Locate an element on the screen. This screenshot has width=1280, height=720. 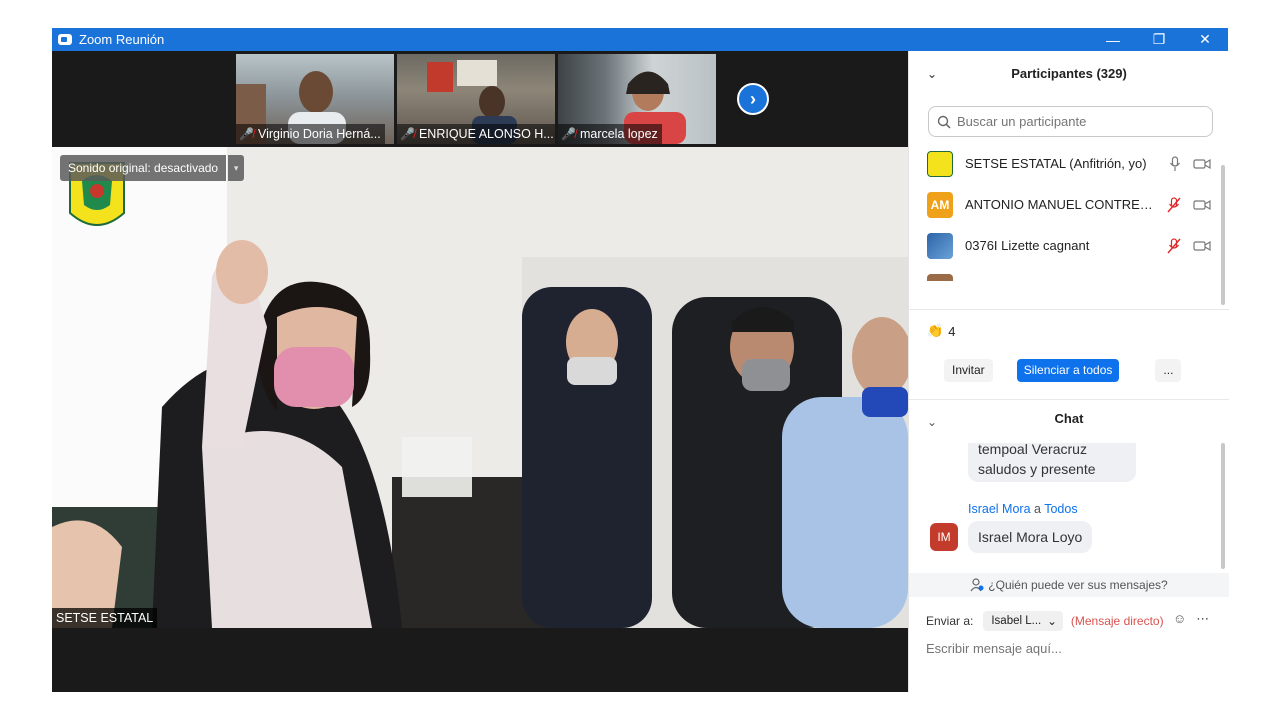
window-controls: — ❐ ✕ is located at coordinates (1159, 39).